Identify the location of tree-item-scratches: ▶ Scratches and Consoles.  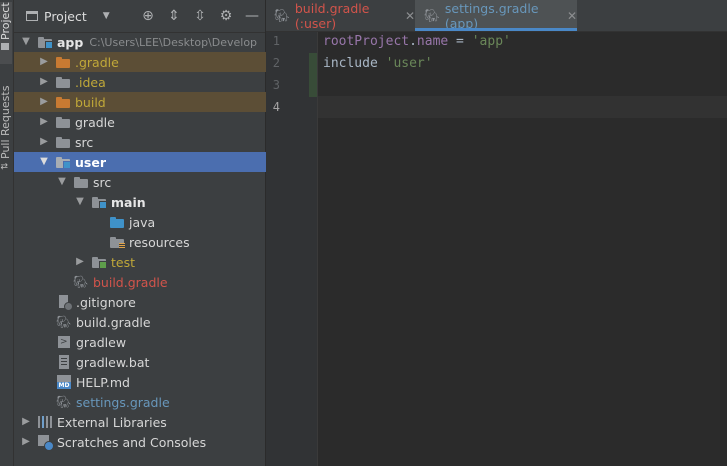
(142, 442).